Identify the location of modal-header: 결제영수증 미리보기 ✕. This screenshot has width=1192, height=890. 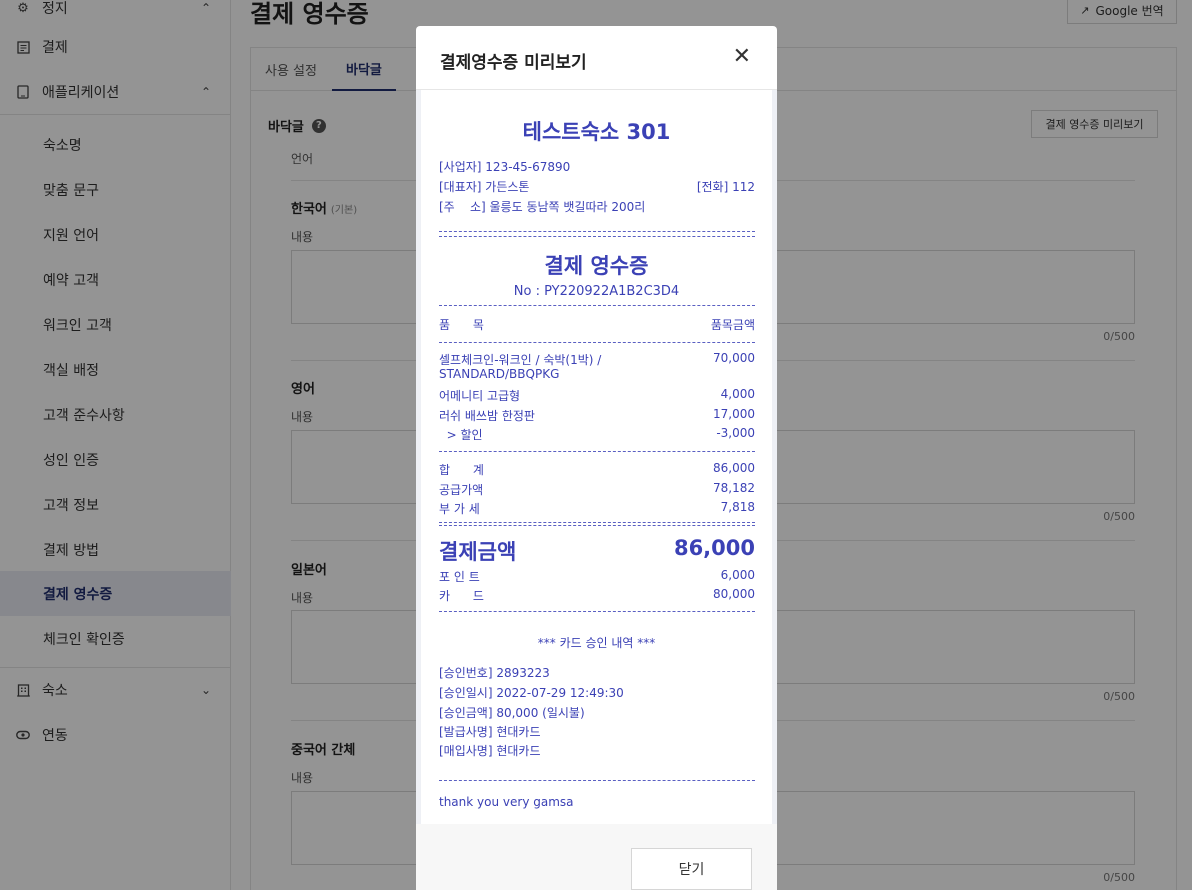
(596, 58).